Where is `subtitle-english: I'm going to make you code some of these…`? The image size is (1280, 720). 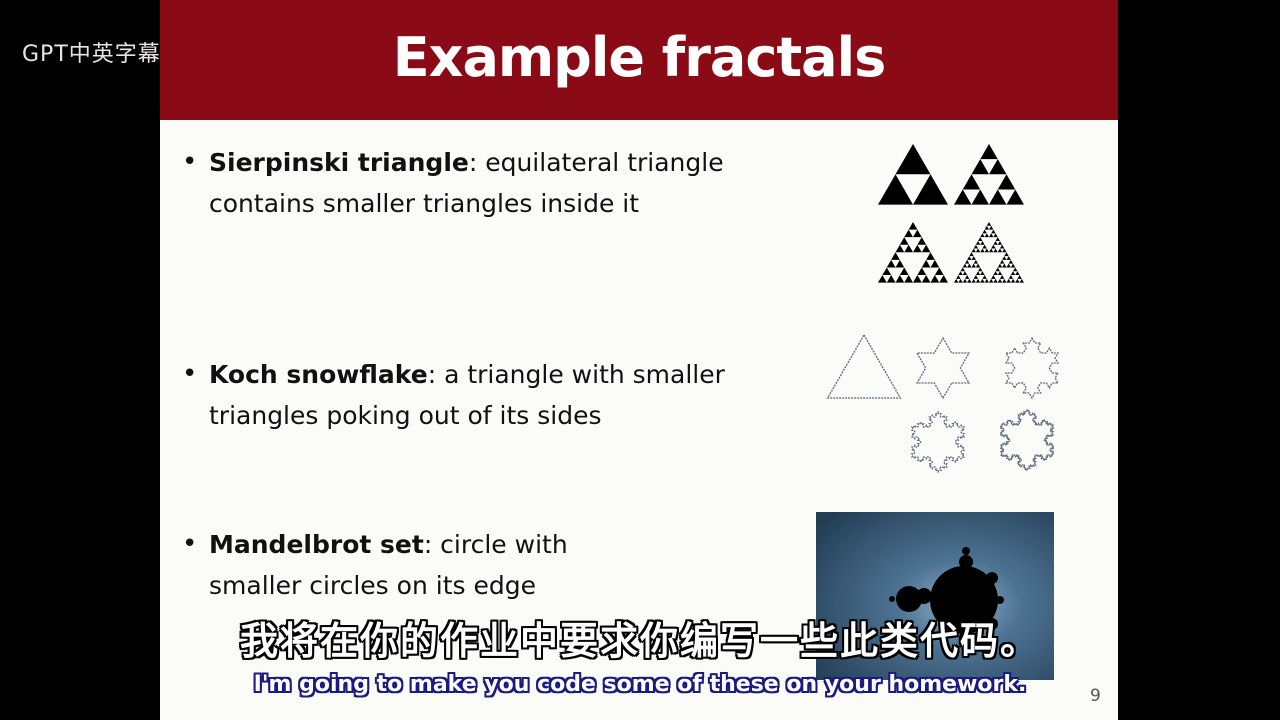 subtitle-english: I'm going to make you code some of these… is located at coordinates (640, 684).